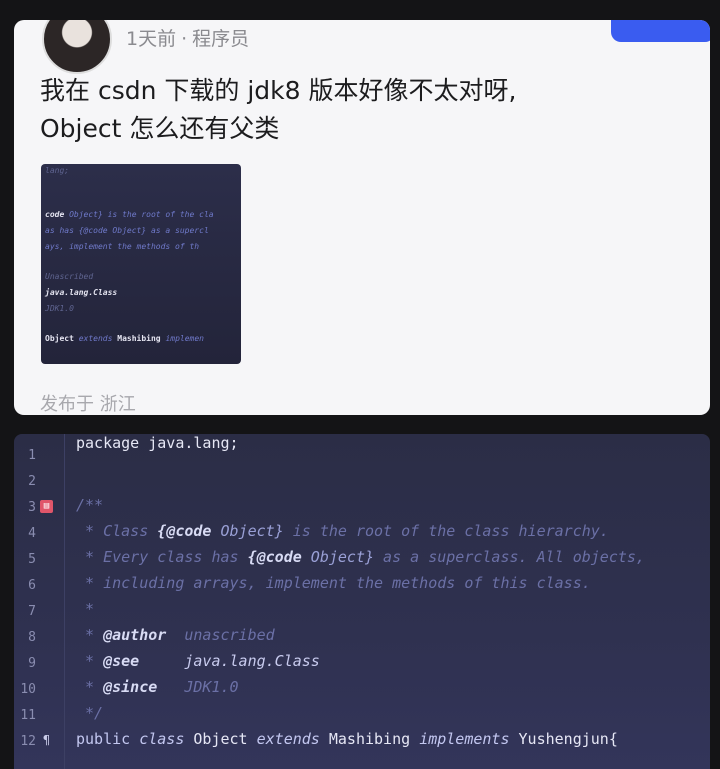 The width and height of the screenshot is (720, 769). What do you see at coordinates (28, 715) in the screenshot?
I see `line-number: 11` at bounding box center [28, 715].